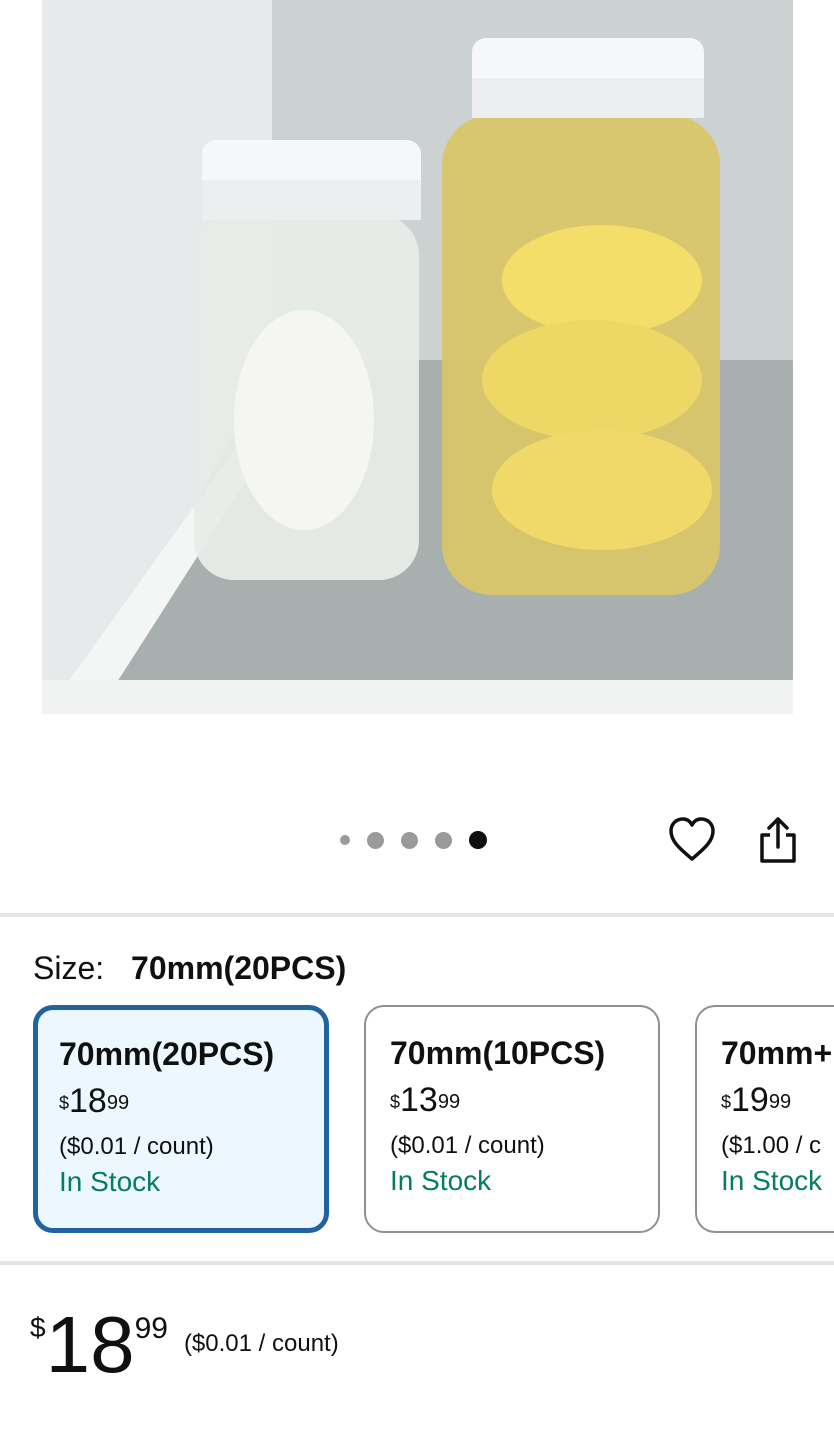 Image resolution: width=834 pixels, height=1440 pixels. What do you see at coordinates (167, 1054) in the screenshot?
I see `option-name: 70mm(20PCS)` at bounding box center [167, 1054].